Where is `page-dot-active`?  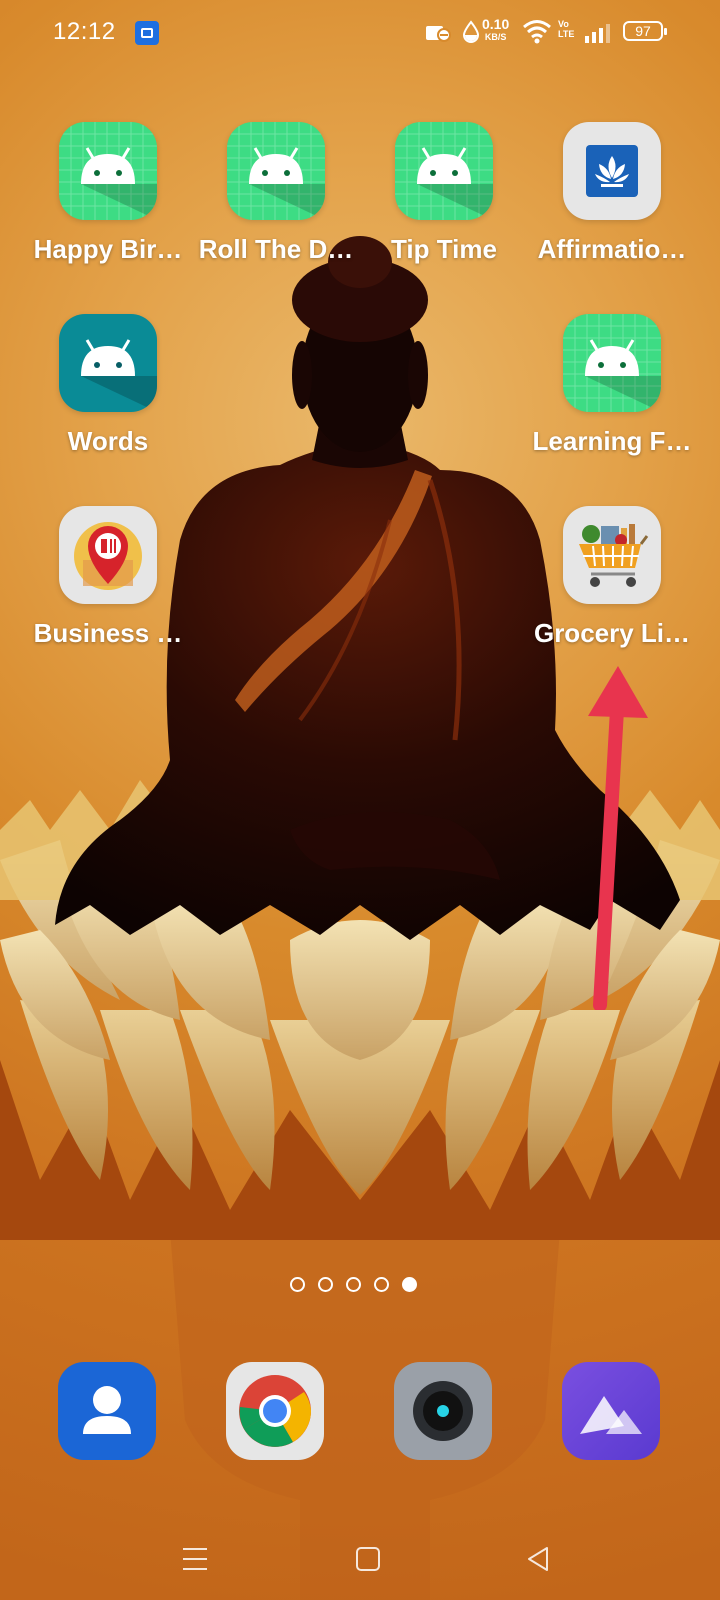 page-dot-active is located at coordinates (409, 1284).